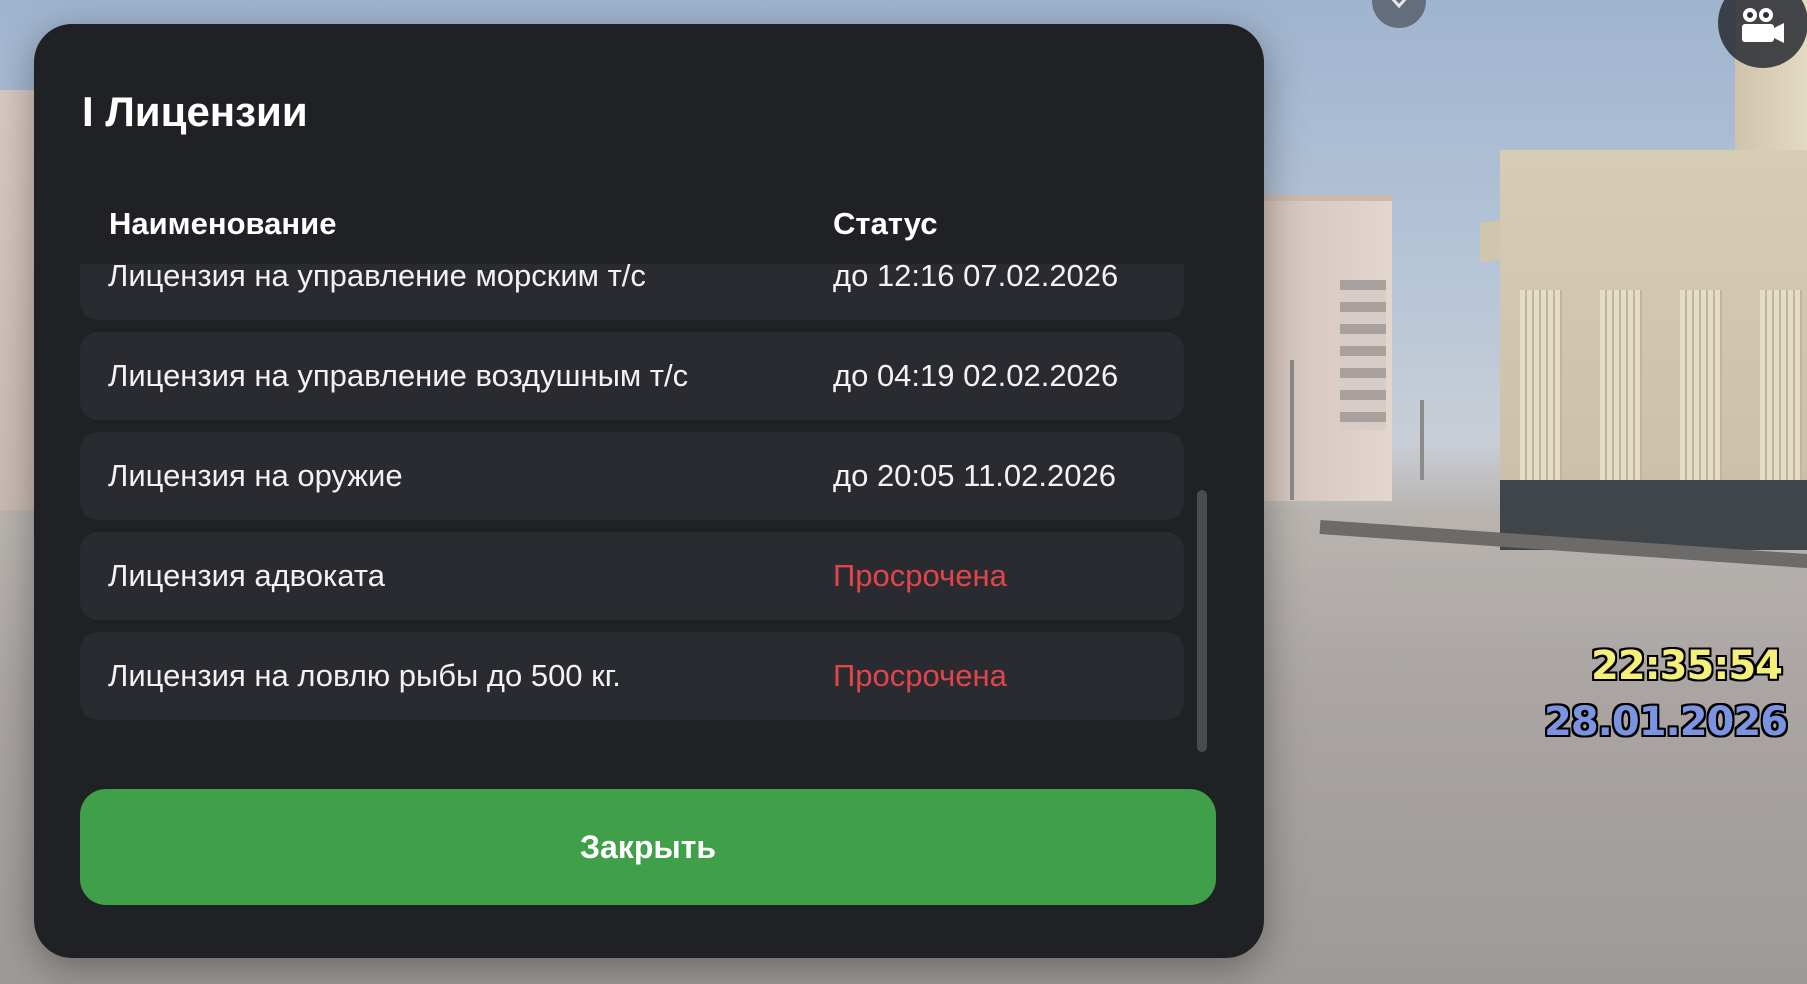  I want to click on dialog-title: I Лицензии, so click(195, 111).